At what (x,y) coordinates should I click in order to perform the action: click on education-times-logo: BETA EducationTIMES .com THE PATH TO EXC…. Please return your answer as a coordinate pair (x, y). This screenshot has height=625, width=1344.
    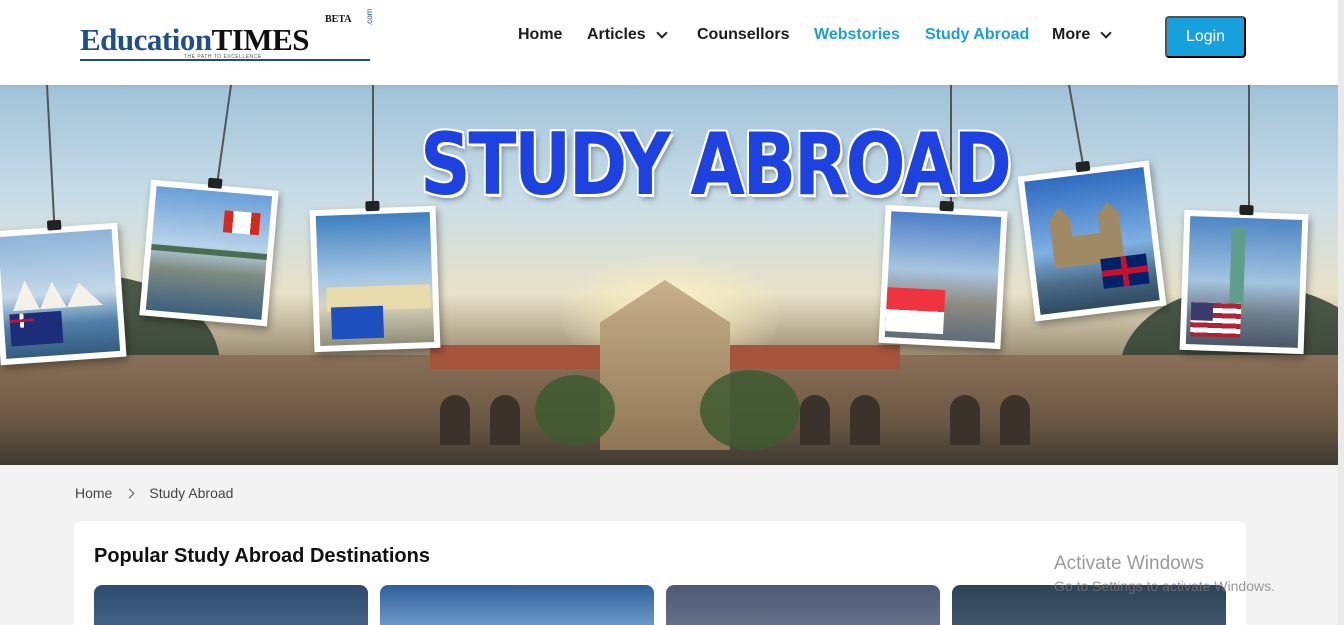
    Looking at the image, I should click on (227, 36).